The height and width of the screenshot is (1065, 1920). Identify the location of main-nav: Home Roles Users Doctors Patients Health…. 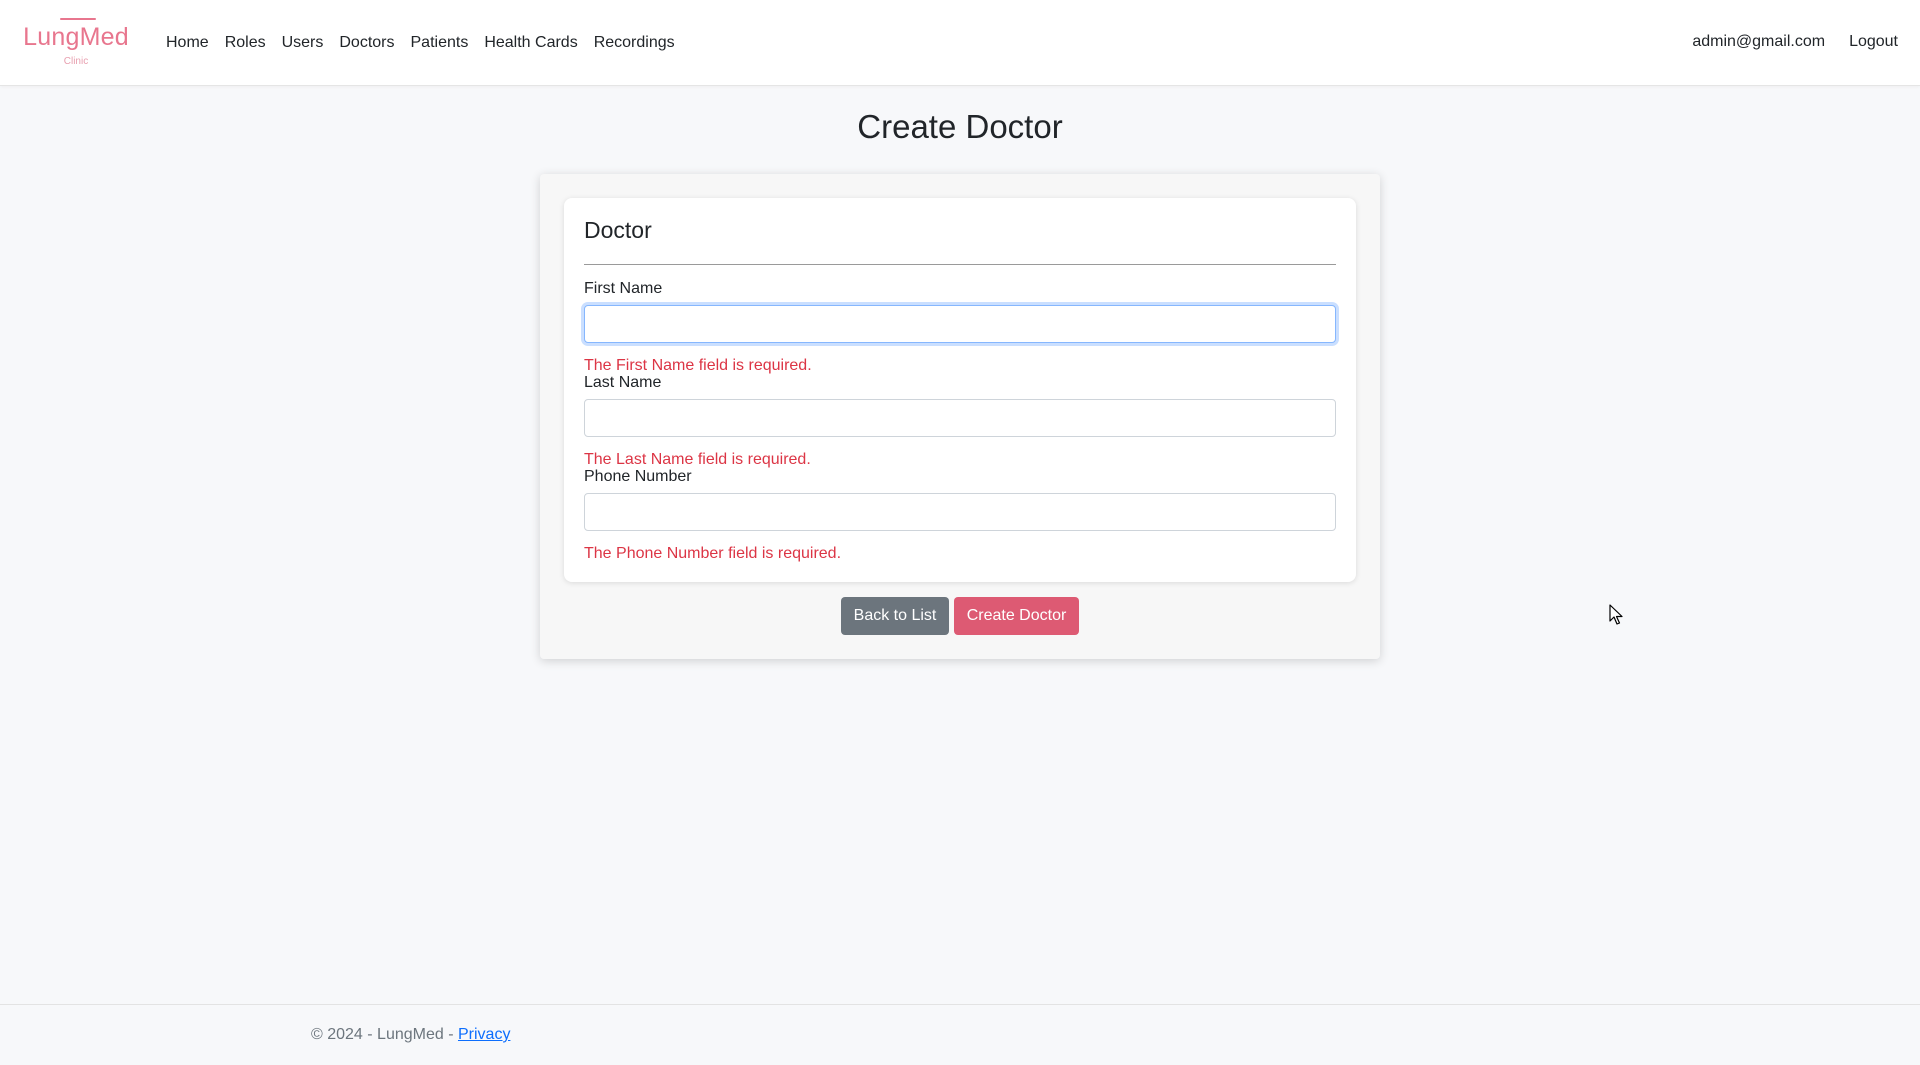
(420, 43).